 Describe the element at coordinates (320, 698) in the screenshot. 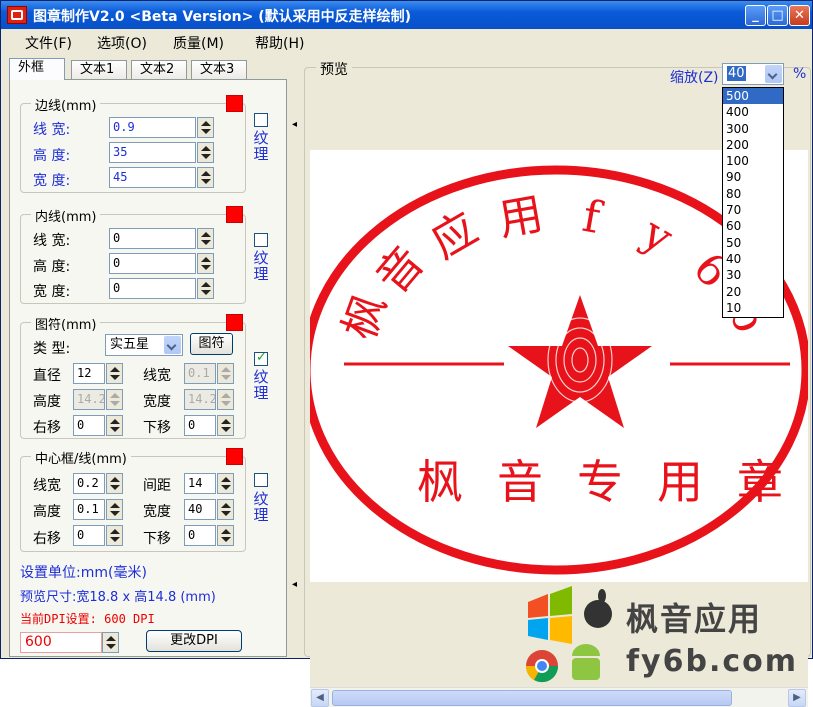

I see `scroll-left-icon: ◀` at that location.